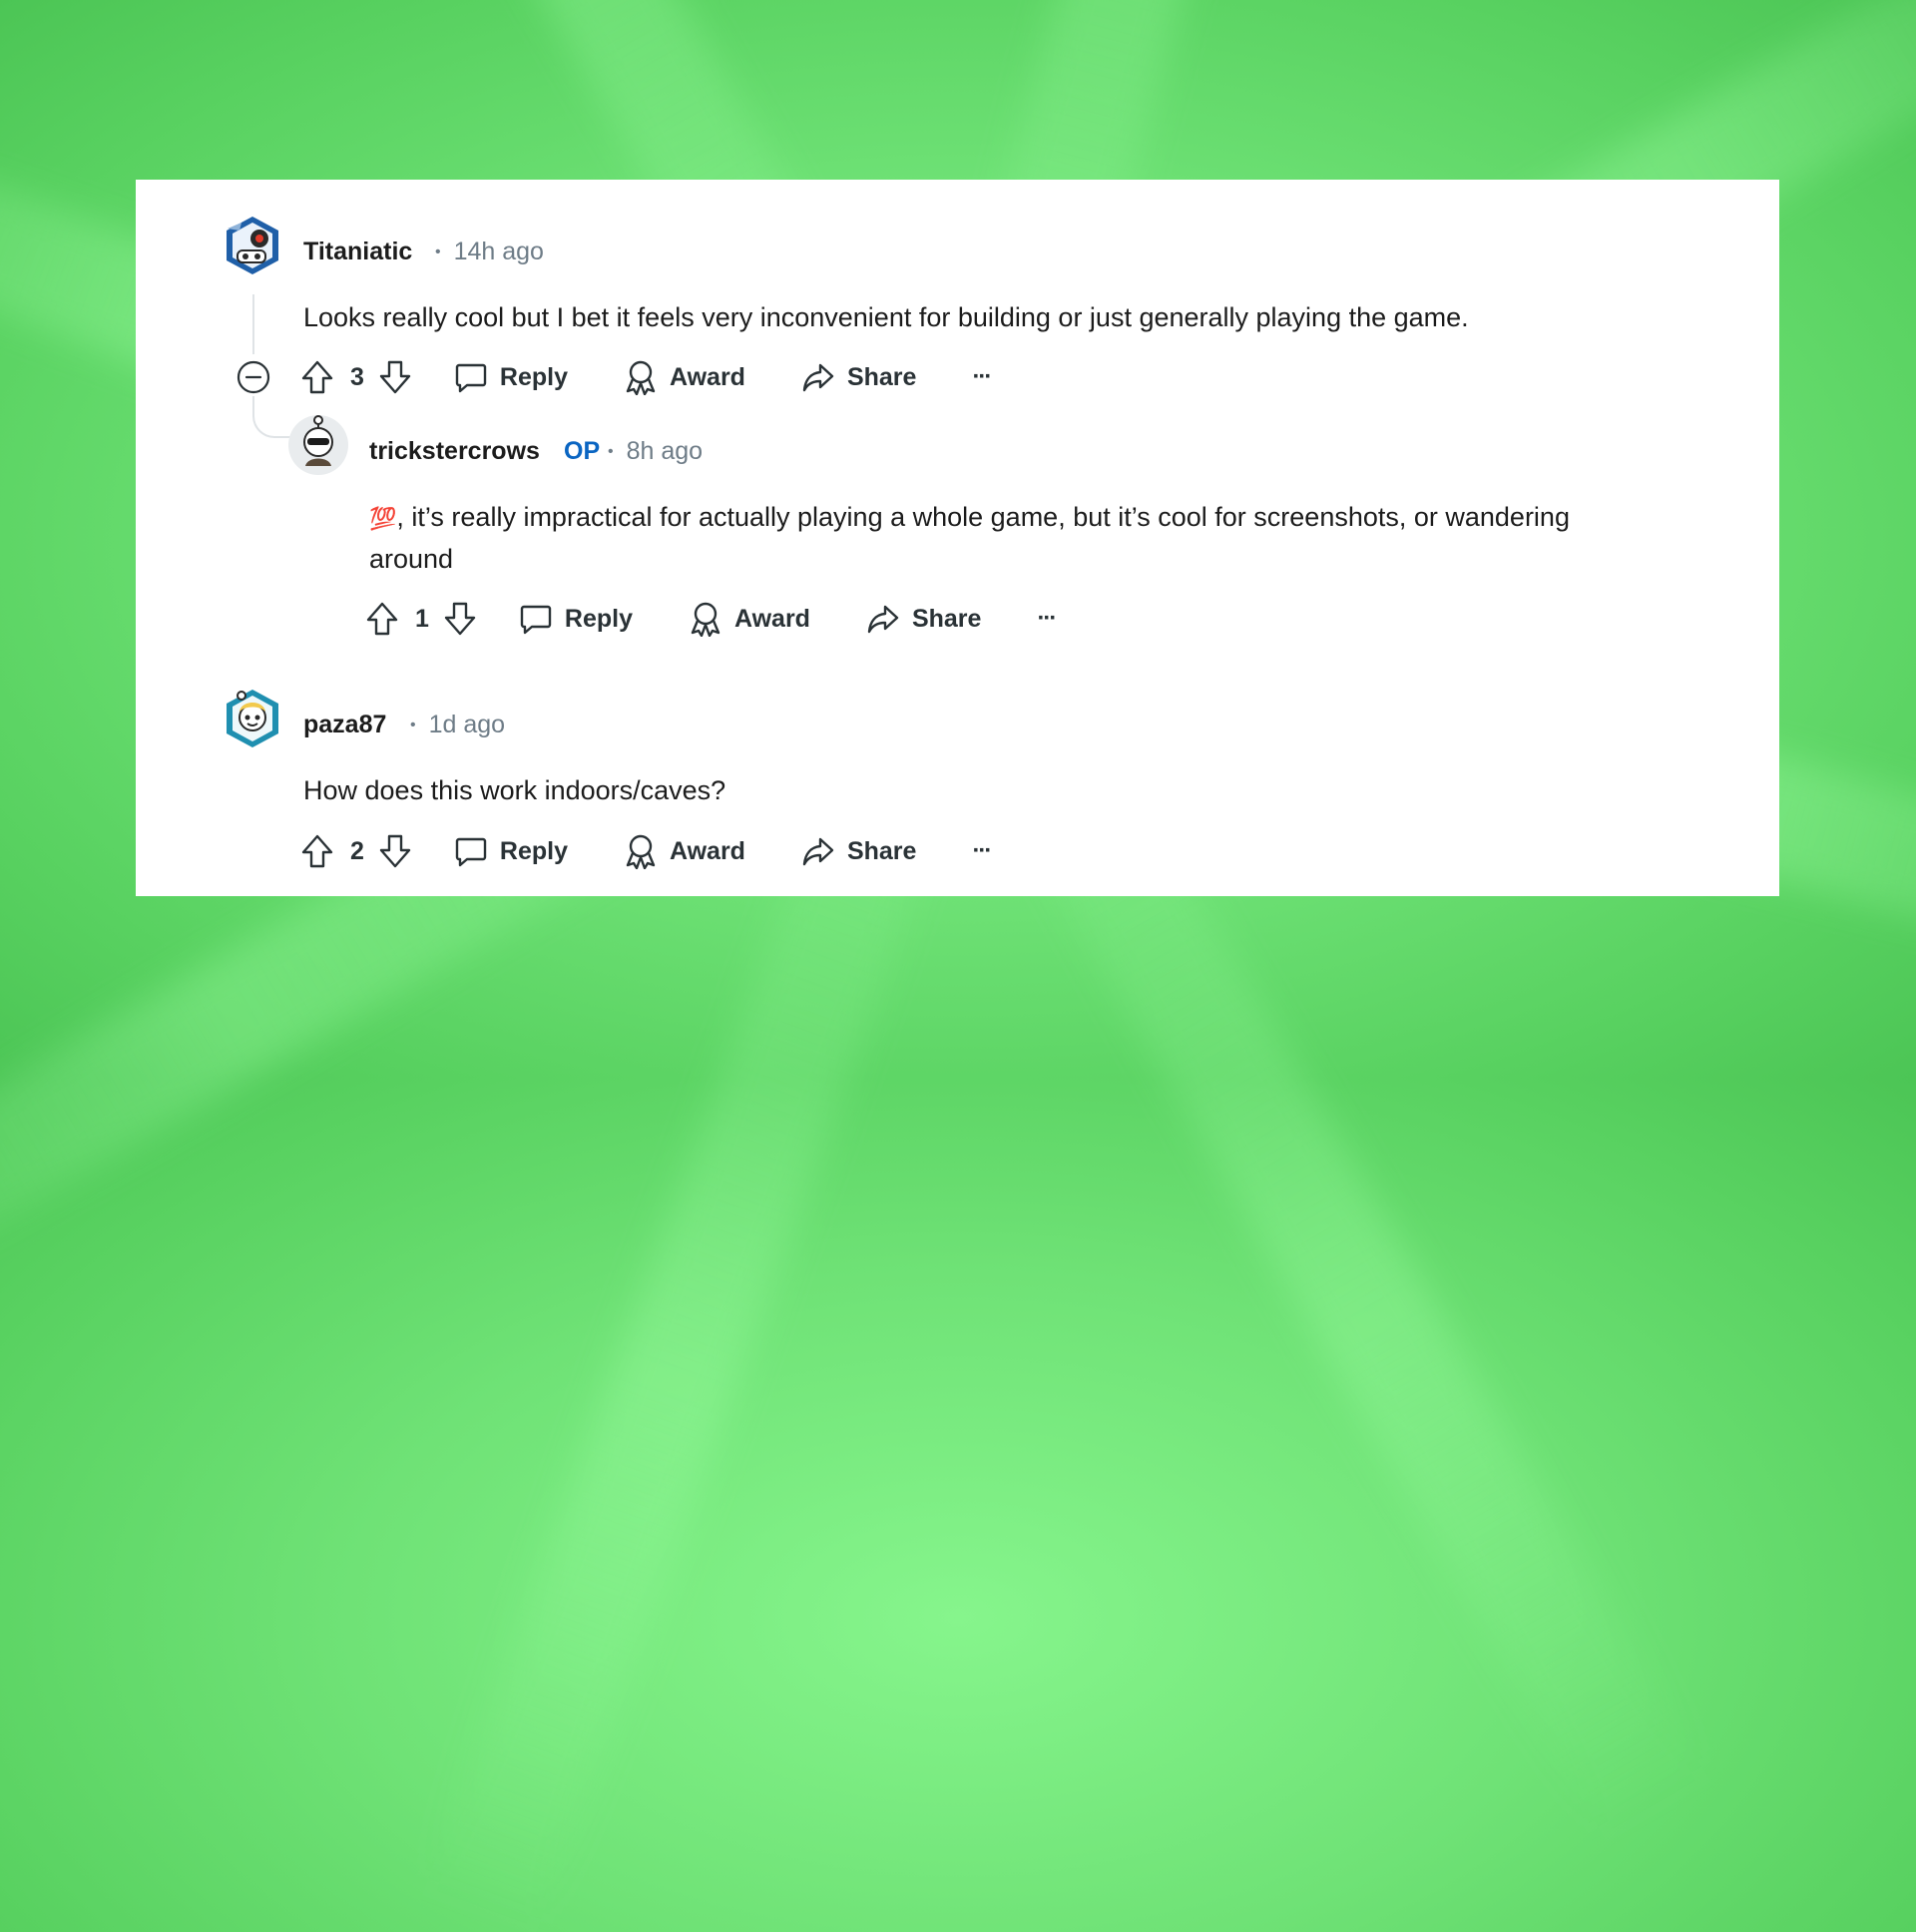 This screenshot has width=1916, height=1932. I want to click on comment-author: Titaniatic, so click(357, 252).